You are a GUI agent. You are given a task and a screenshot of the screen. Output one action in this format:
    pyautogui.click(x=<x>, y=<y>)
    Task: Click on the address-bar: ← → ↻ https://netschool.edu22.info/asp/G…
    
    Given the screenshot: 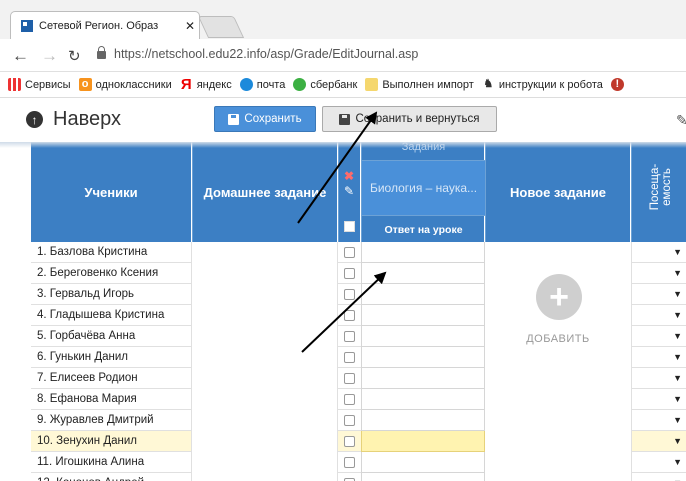 What is the action you would take?
    pyautogui.click(x=343, y=55)
    